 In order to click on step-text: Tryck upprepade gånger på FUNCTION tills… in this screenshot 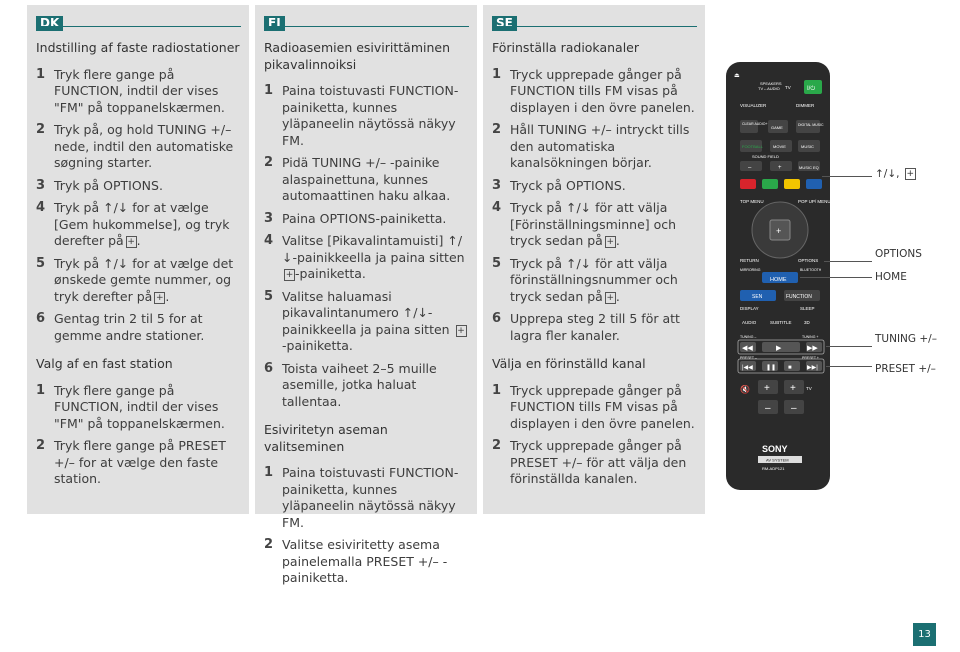, I will do `click(602, 90)`.